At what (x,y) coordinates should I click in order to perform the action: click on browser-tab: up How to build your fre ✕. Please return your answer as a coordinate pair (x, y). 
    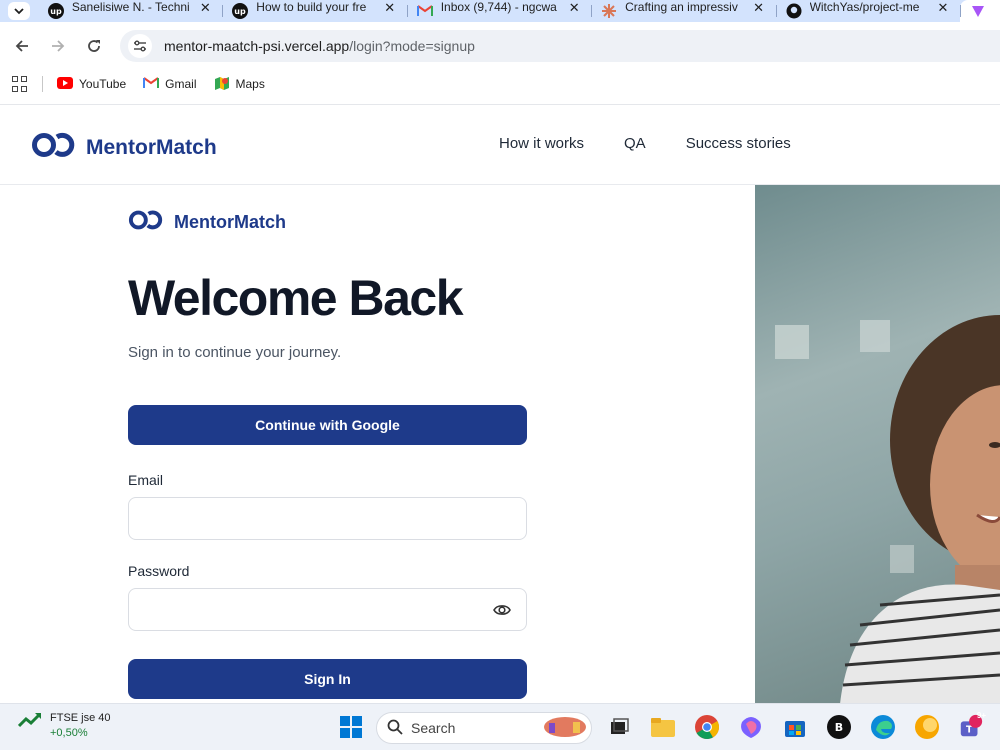
    Looking at the image, I should click on (314, 11).